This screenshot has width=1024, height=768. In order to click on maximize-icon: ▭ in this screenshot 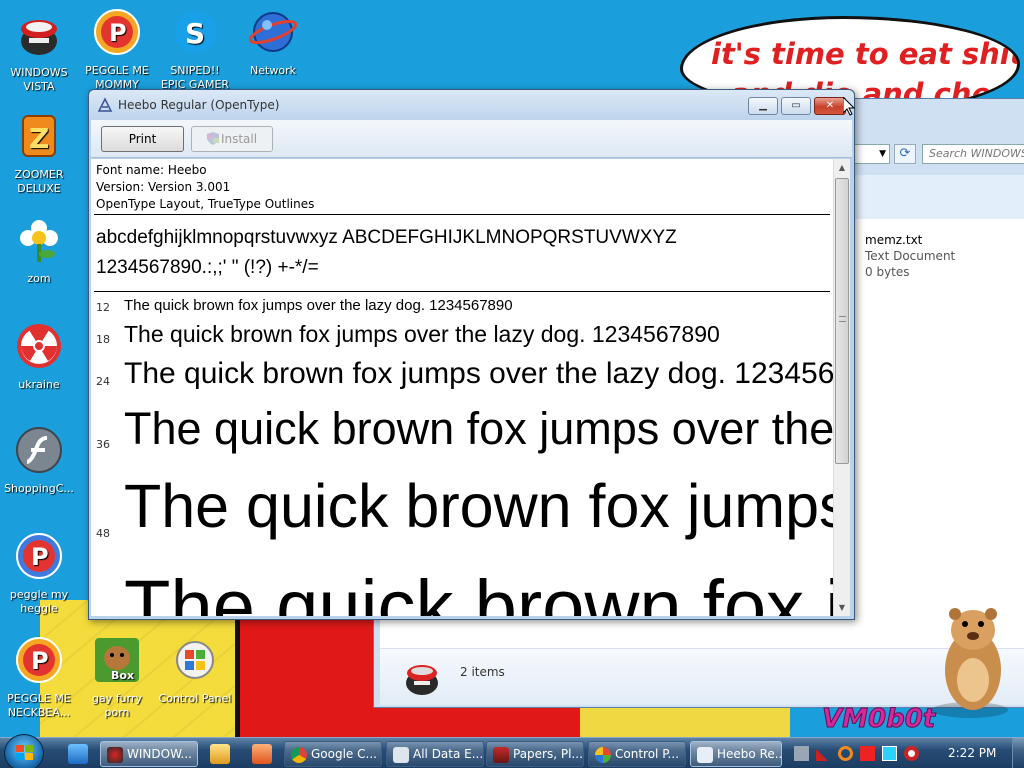, I will do `click(796, 105)`.